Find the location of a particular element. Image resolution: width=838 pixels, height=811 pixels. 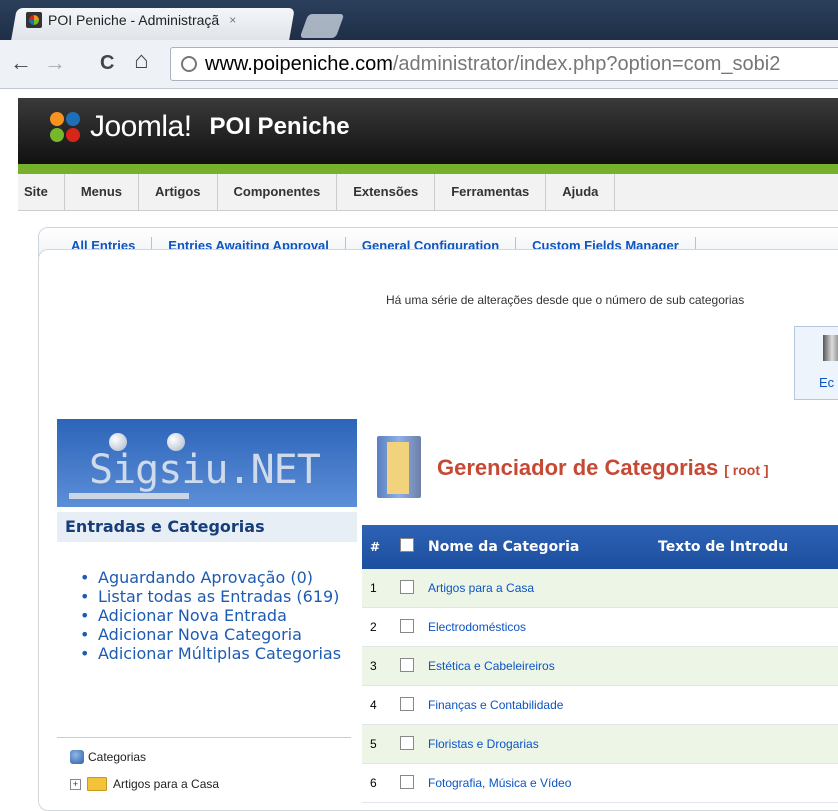

url-host: www.poipeniche.com is located at coordinates (299, 63).